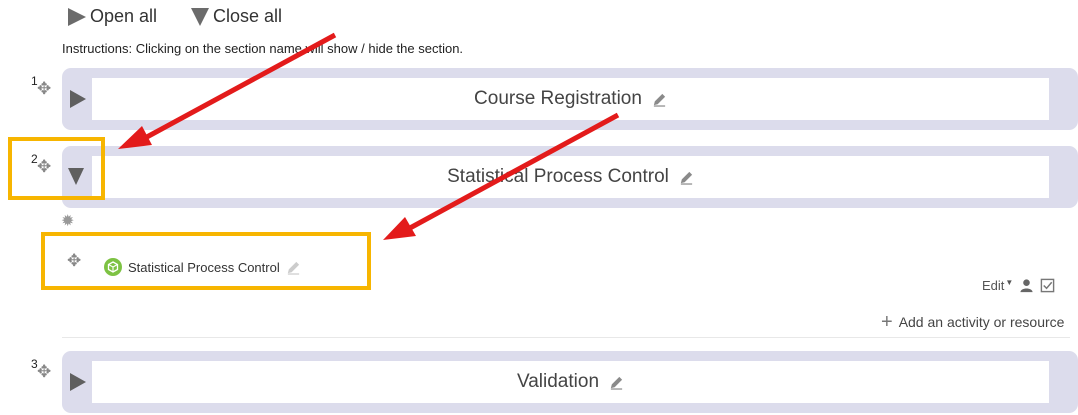 The image size is (1078, 415). I want to click on red-arrow-activity, so click(501, 176).